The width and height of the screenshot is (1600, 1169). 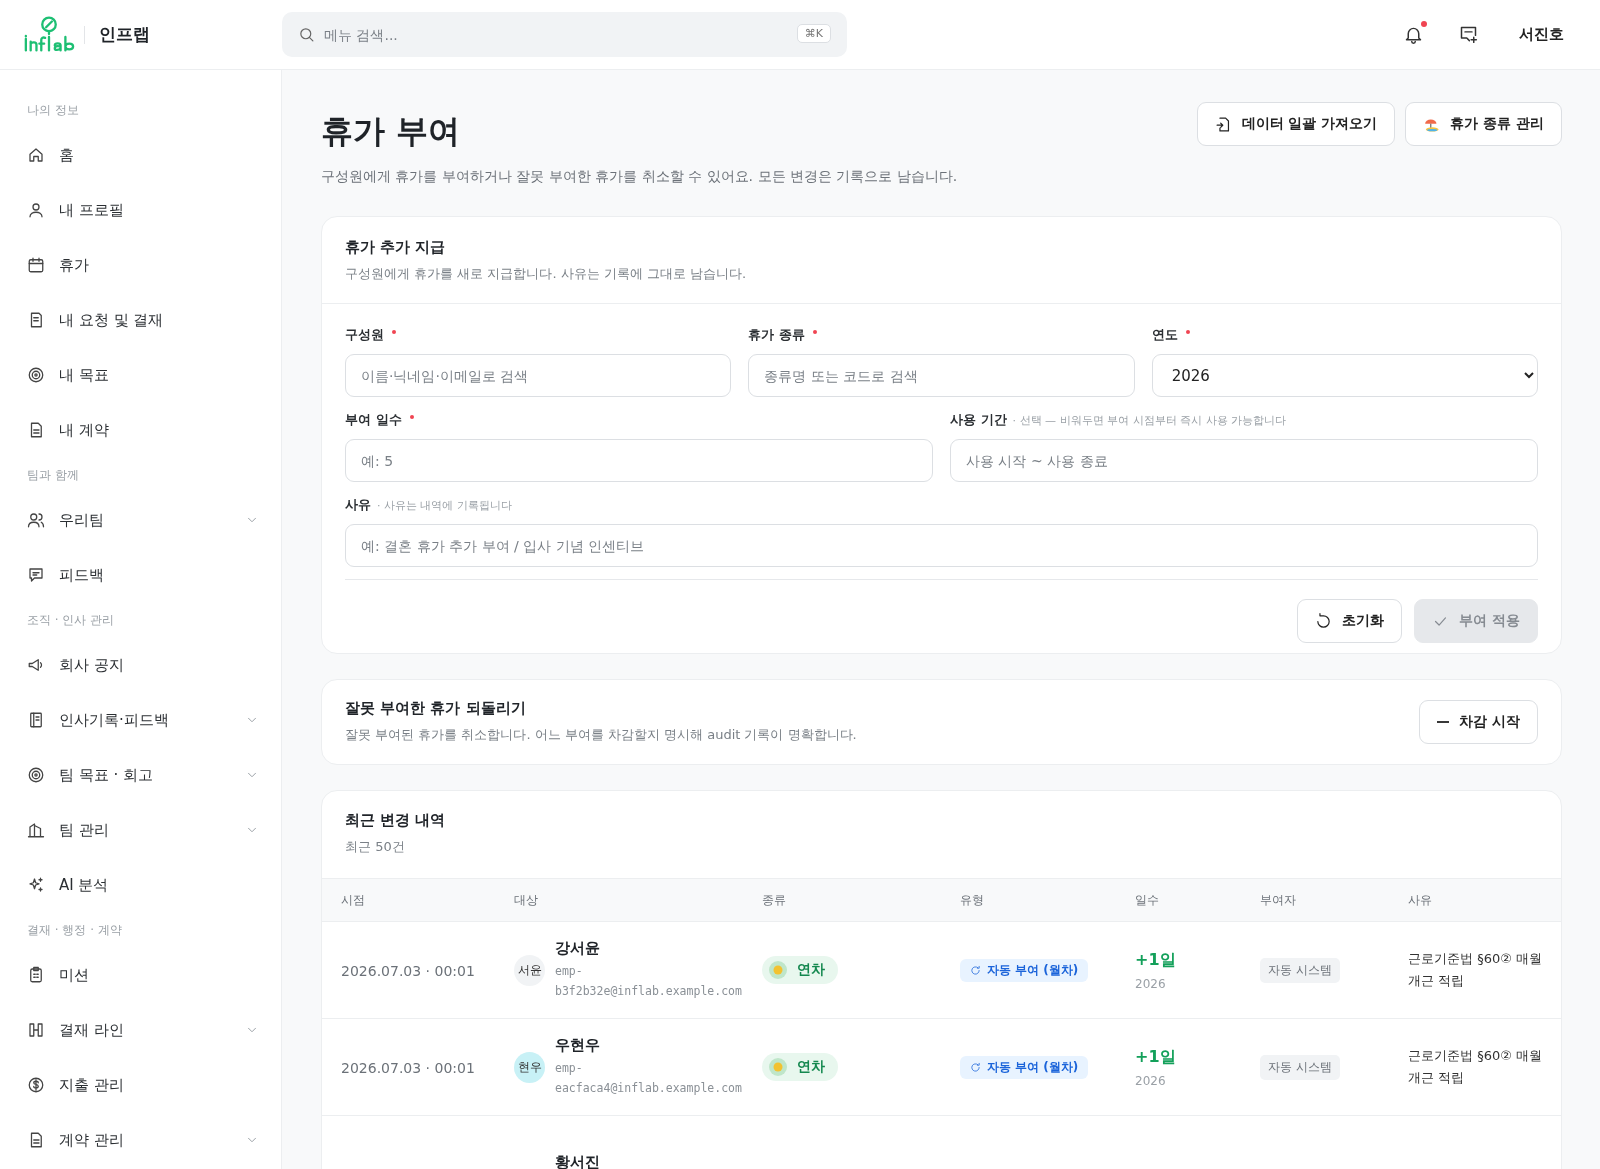 What do you see at coordinates (1541, 34) in the screenshot?
I see `user-menu: 서진호` at bounding box center [1541, 34].